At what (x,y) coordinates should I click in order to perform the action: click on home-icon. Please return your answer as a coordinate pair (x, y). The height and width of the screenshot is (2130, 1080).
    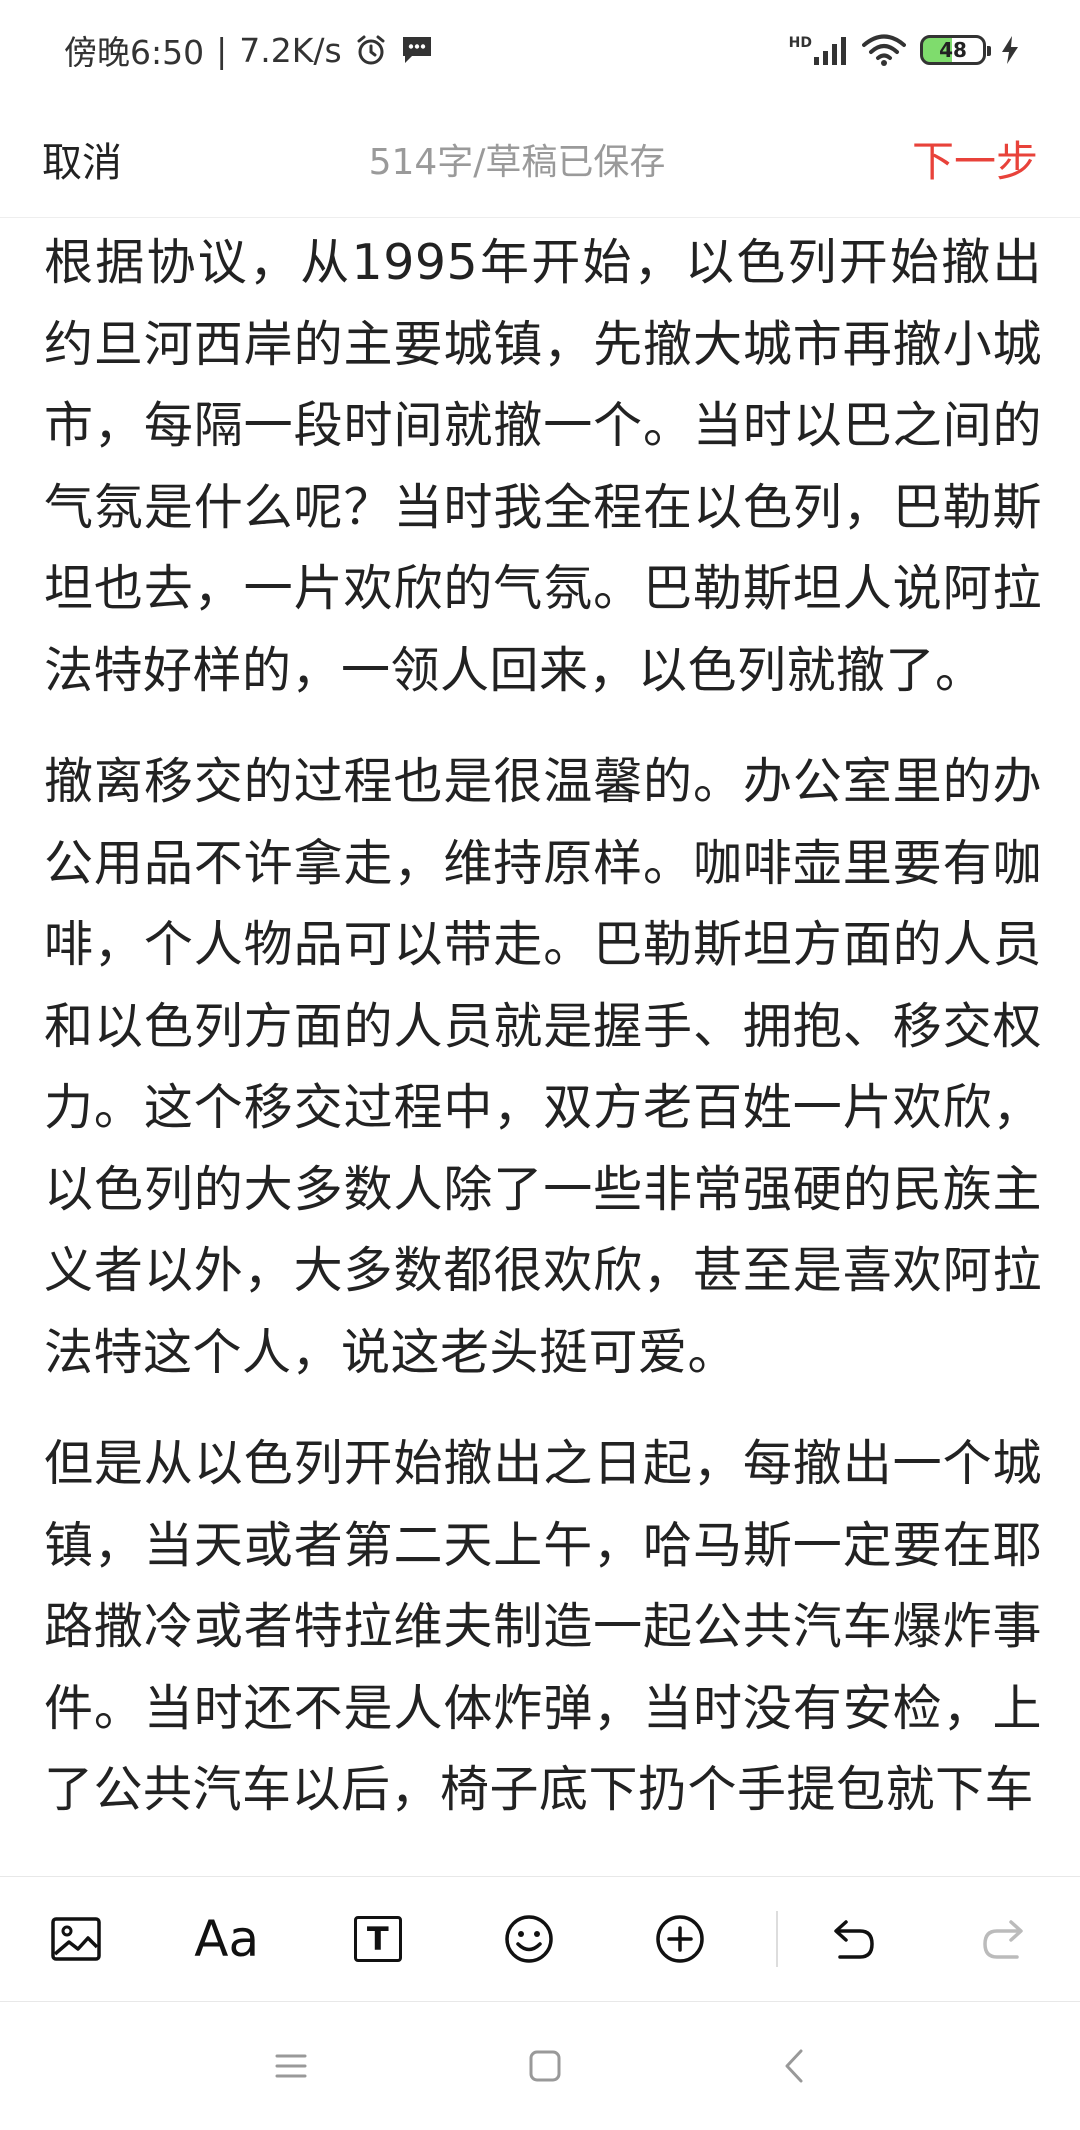
    Looking at the image, I should click on (545, 2066).